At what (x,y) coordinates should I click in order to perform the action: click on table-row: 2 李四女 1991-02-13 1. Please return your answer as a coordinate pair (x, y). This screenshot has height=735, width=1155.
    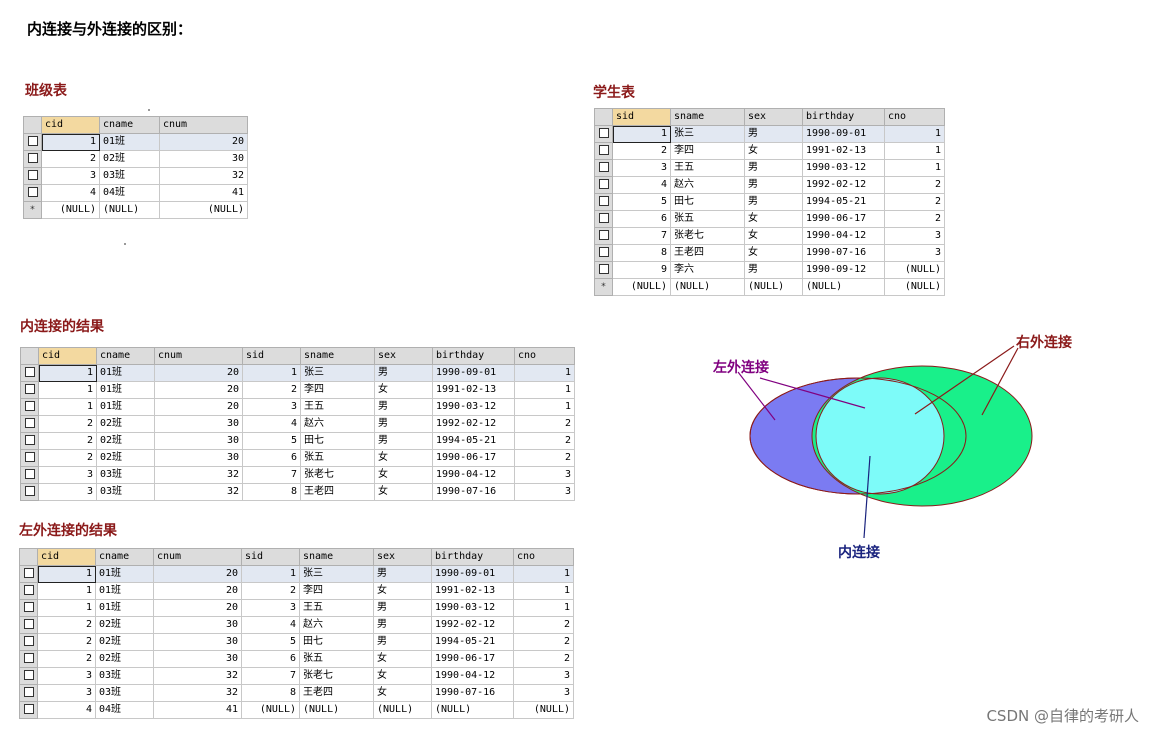
    Looking at the image, I should click on (769, 151).